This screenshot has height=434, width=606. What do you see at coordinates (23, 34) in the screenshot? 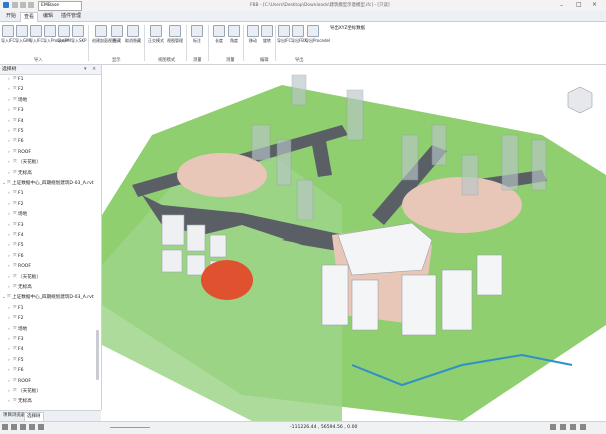
I see `import-gim-button: 导入GIM` at bounding box center [23, 34].